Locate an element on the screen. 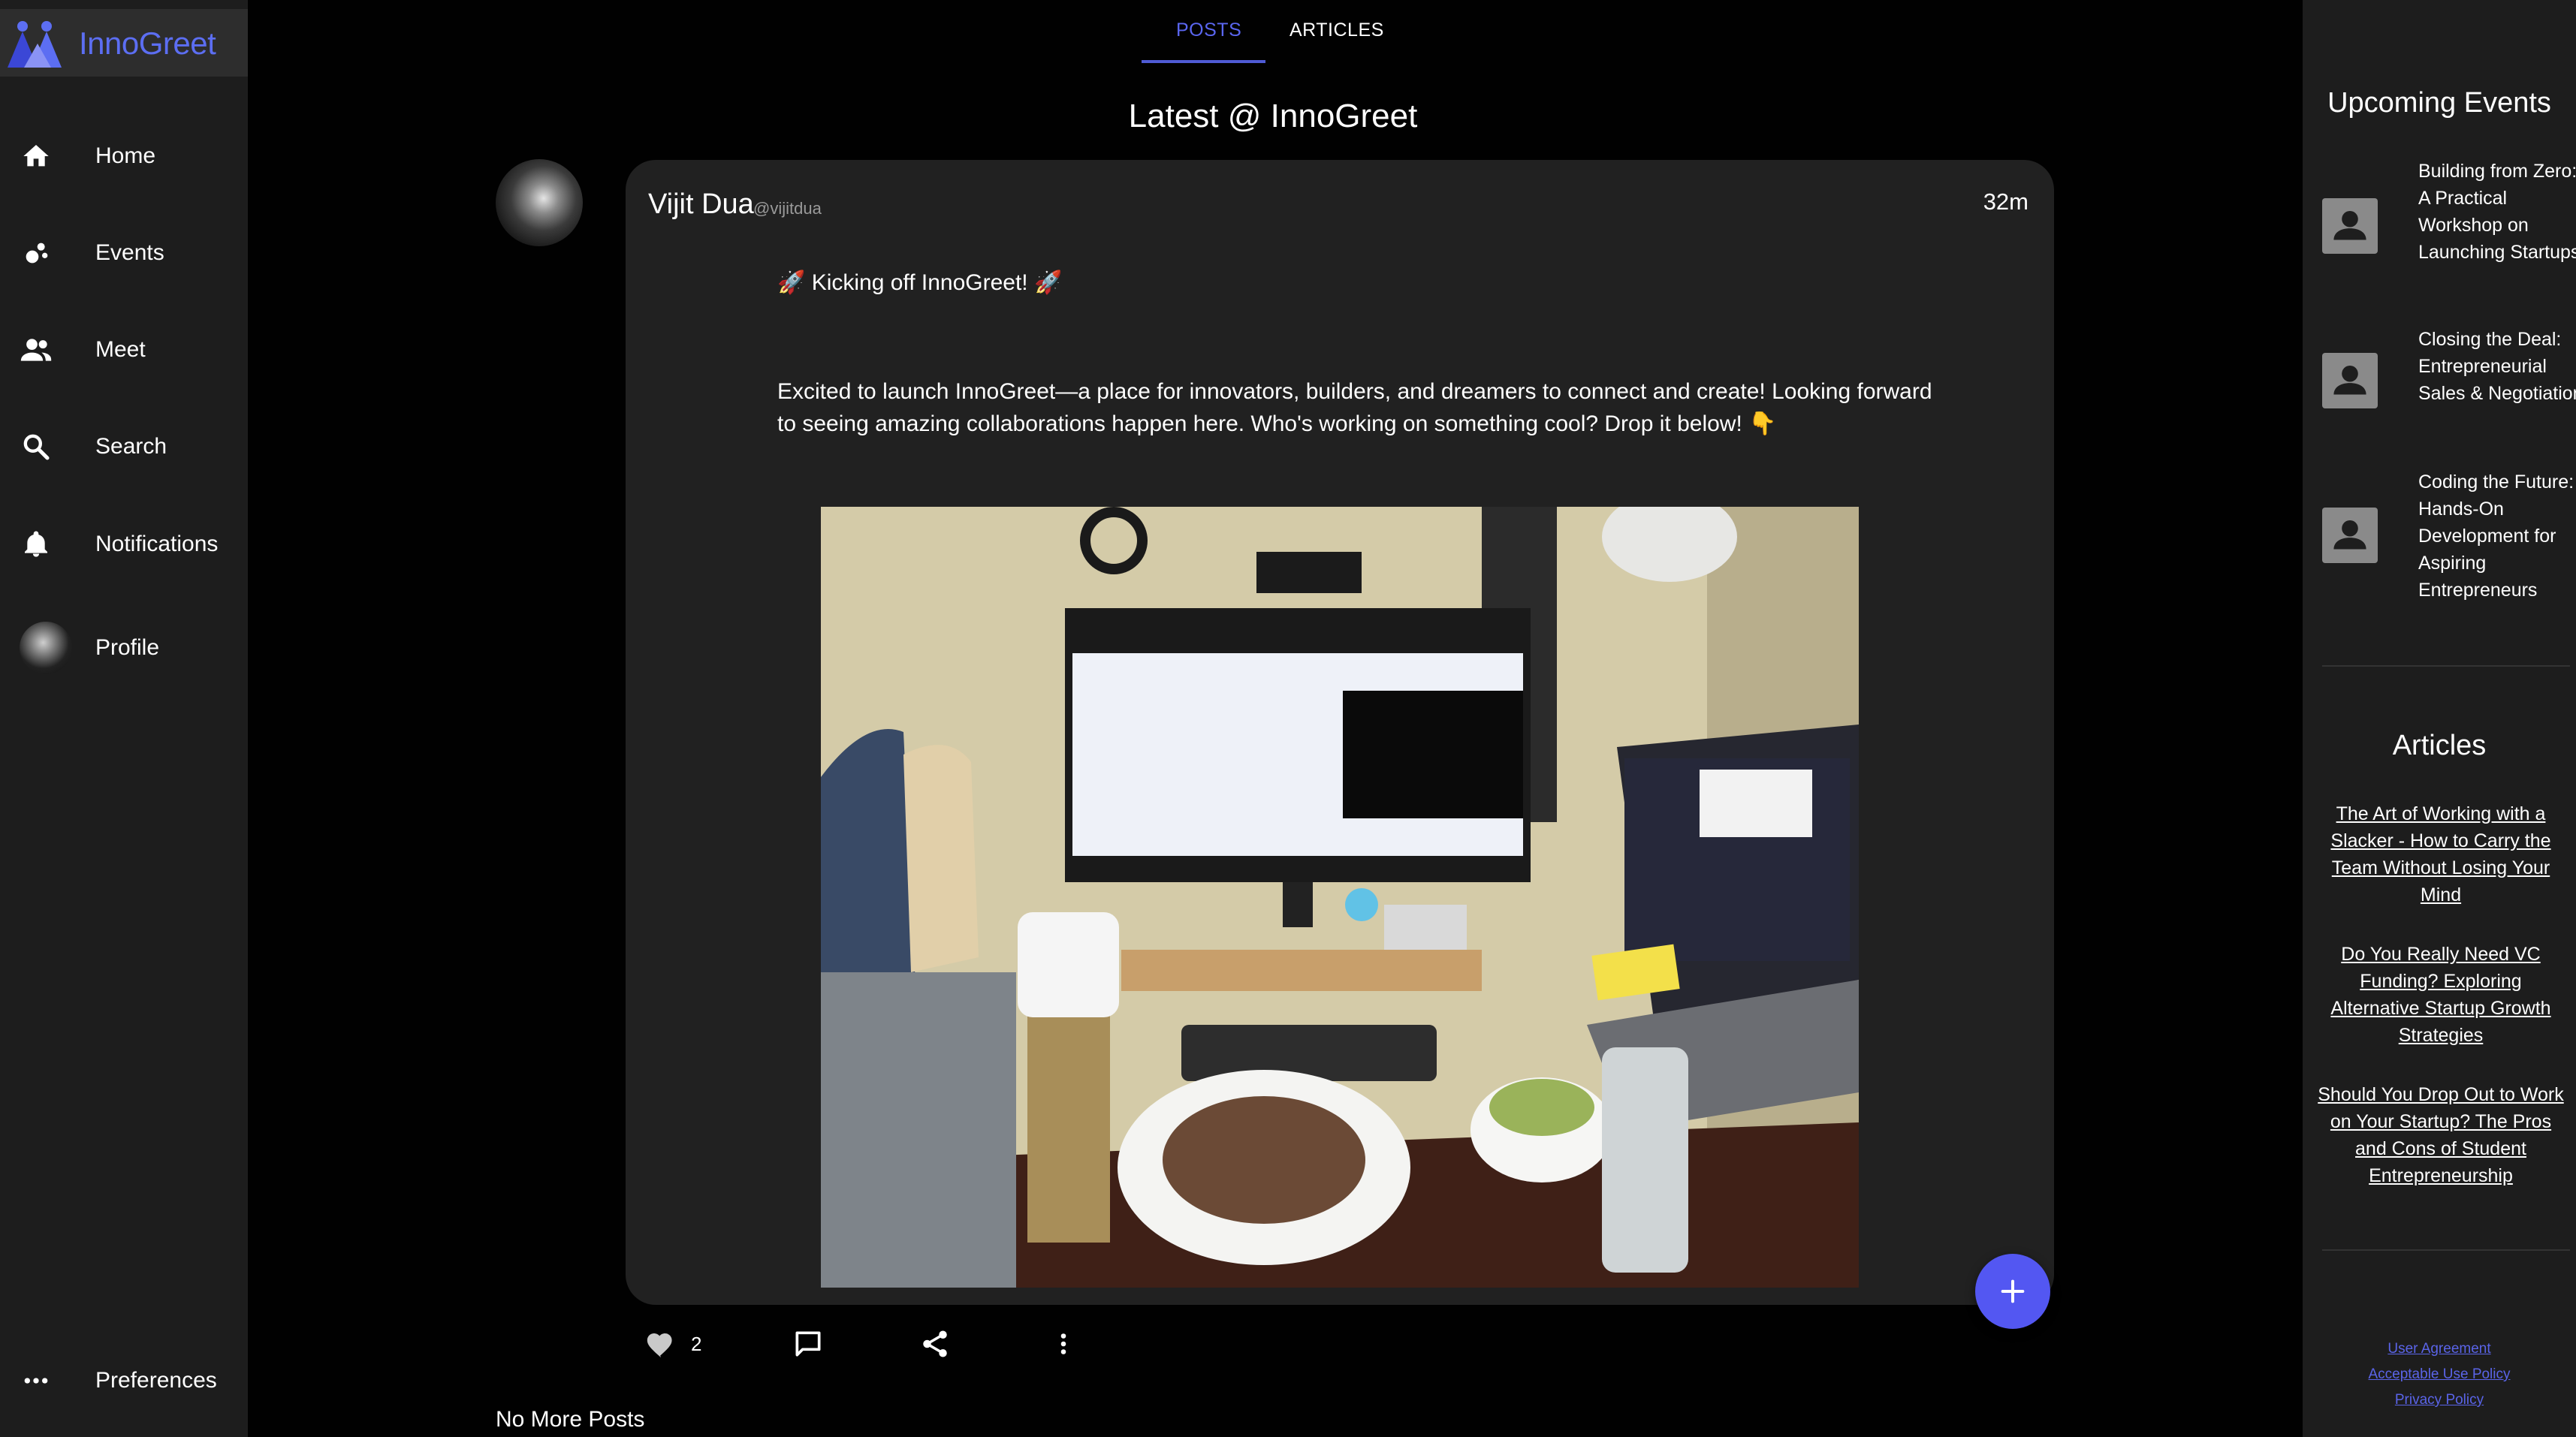  people-icon is located at coordinates (36, 349).